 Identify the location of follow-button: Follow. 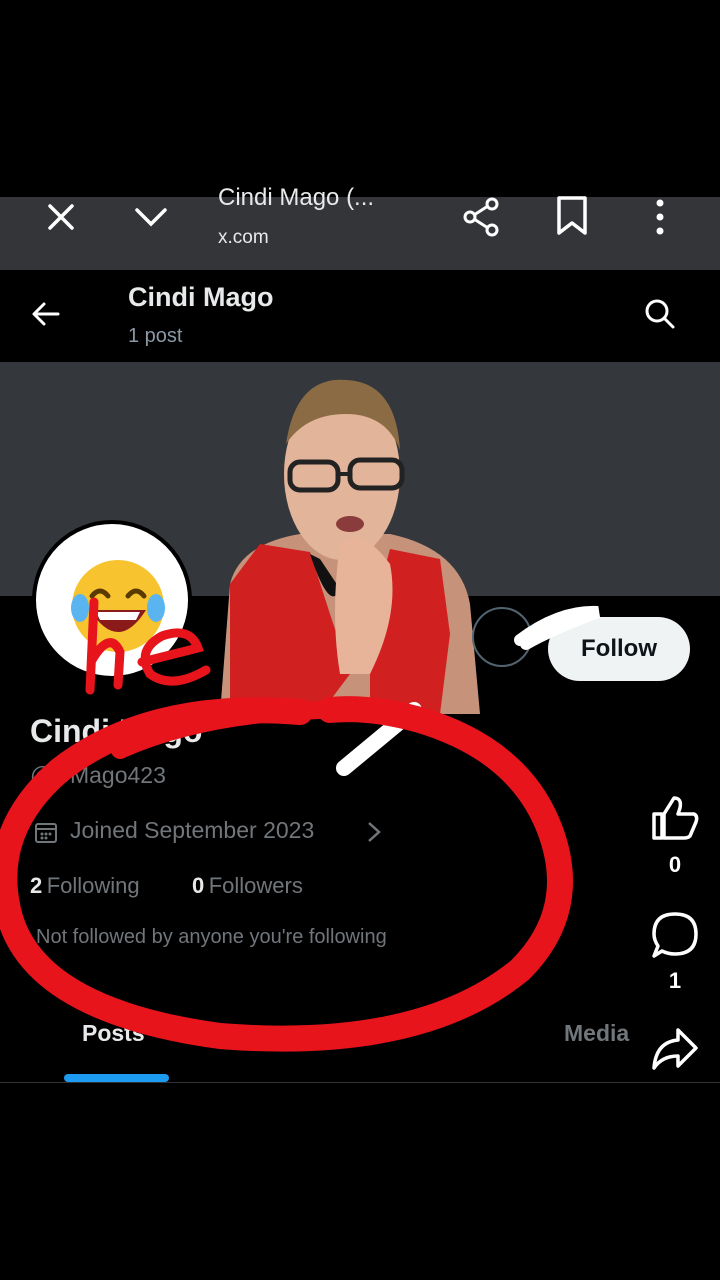
(619, 649).